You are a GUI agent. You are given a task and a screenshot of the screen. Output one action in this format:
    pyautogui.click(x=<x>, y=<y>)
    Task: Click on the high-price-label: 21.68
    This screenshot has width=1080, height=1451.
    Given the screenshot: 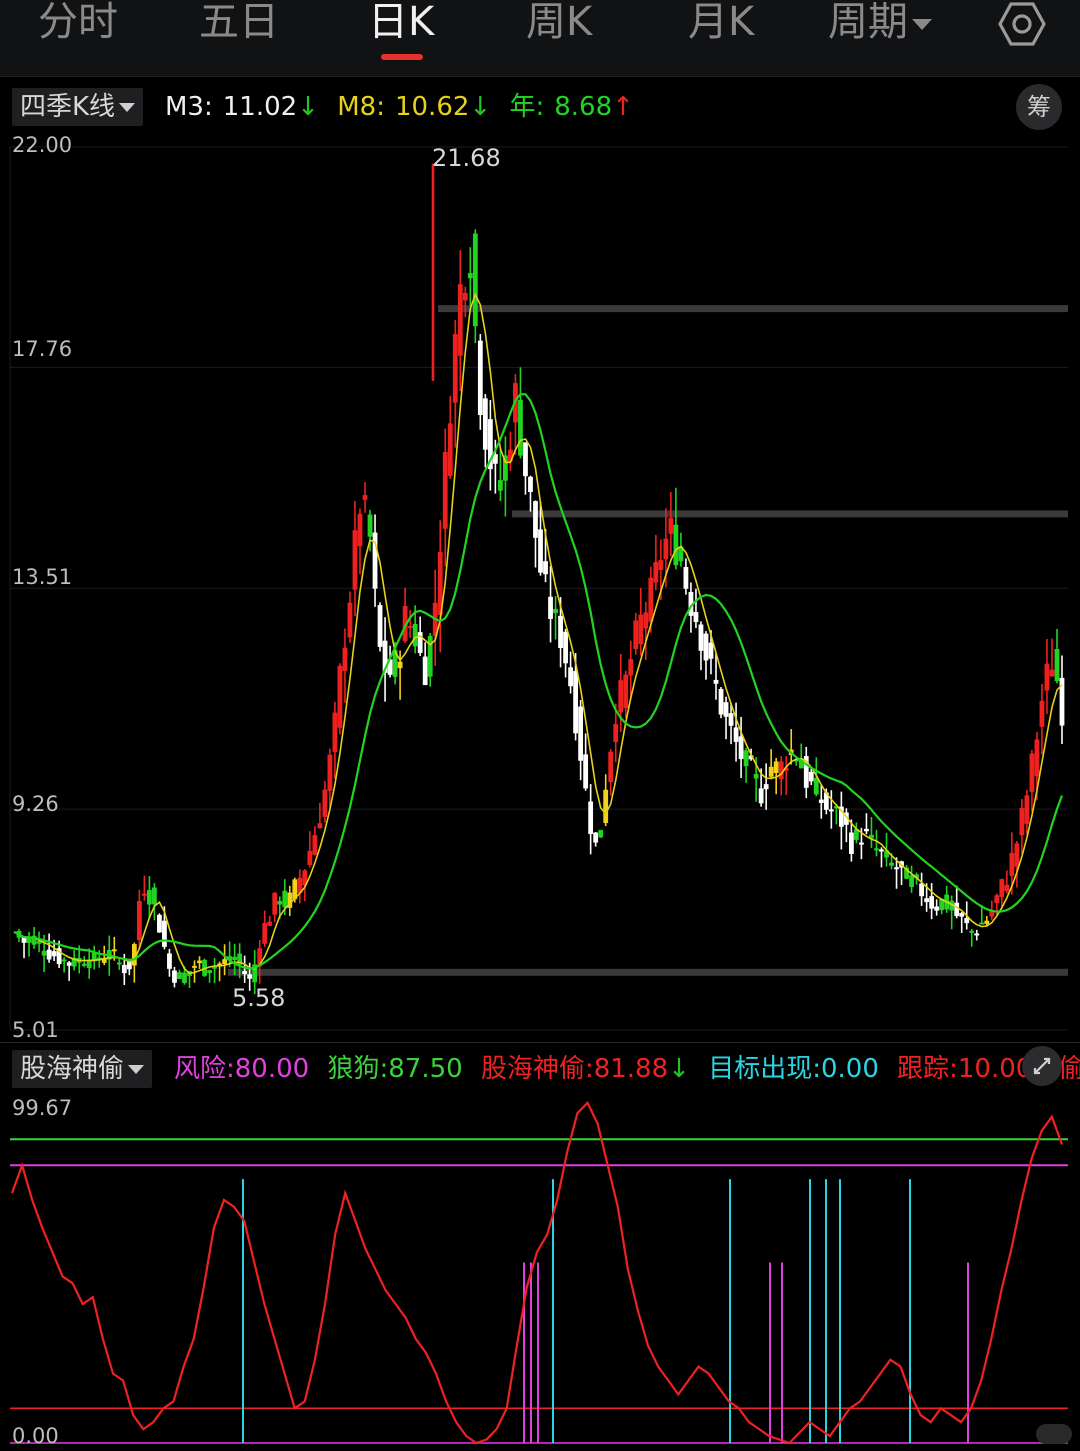 What is the action you would take?
    pyautogui.click(x=466, y=158)
    